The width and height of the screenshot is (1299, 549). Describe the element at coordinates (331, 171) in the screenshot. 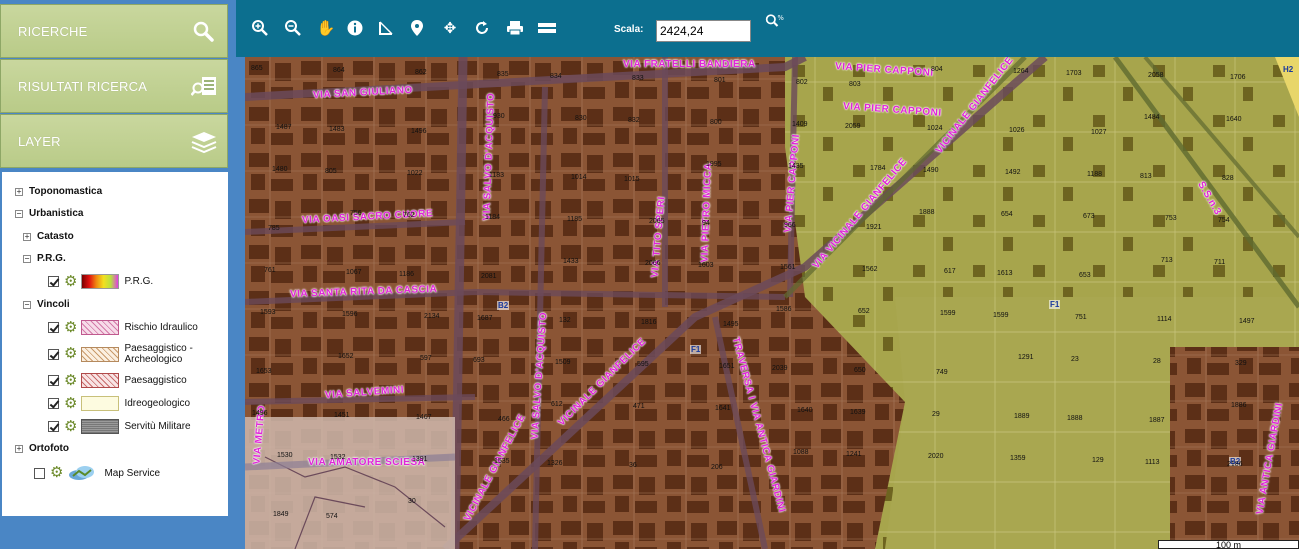

I see `parcel-number: 805` at that location.